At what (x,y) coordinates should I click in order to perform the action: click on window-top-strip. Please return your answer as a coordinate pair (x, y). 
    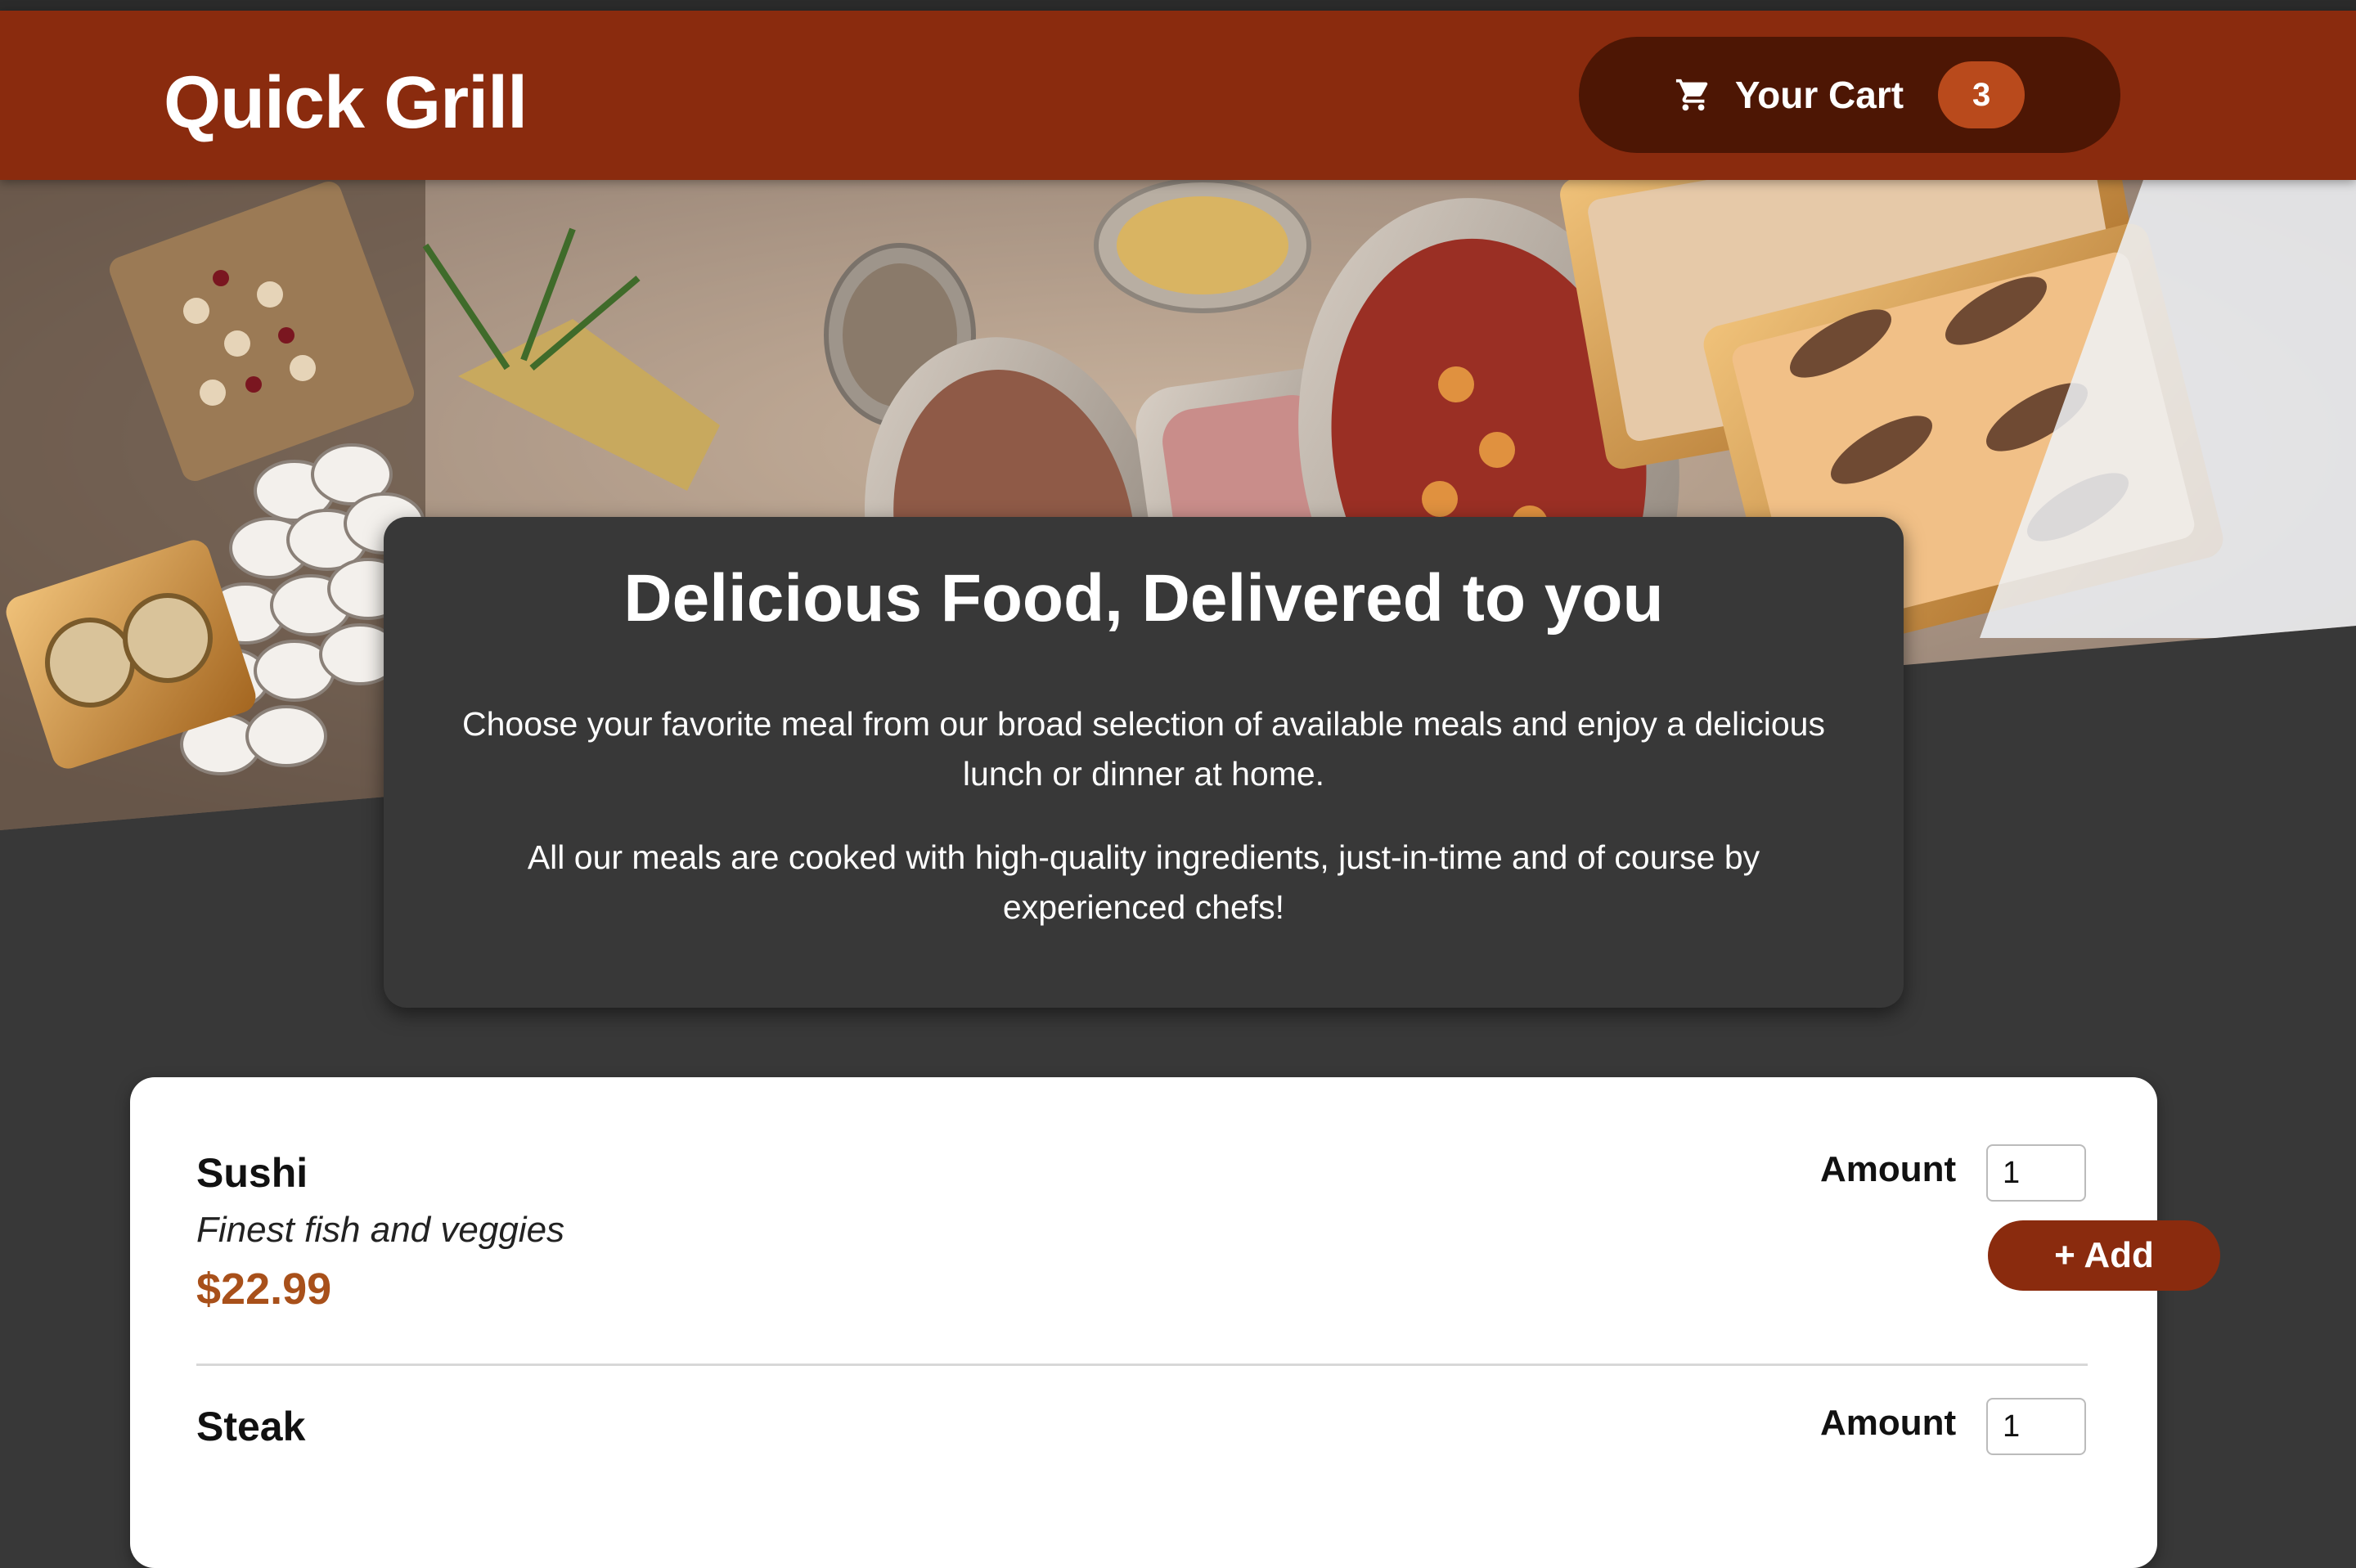
    Looking at the image, I should click on (1178, 6).